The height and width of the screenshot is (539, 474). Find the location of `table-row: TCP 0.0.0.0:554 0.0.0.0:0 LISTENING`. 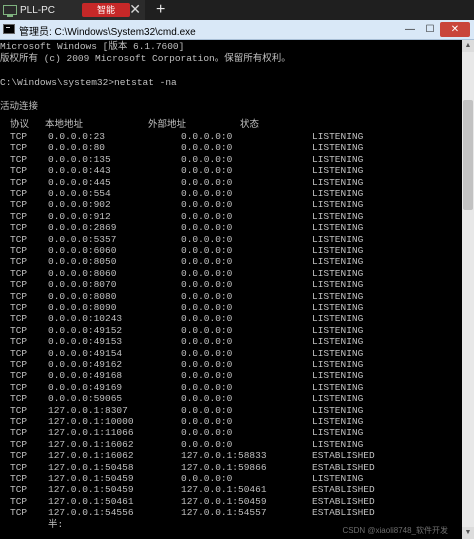

table-row: TCP 0.0.0.0:554 0.0.0.0:0 LISTENING is located at coordinates (231, 194).